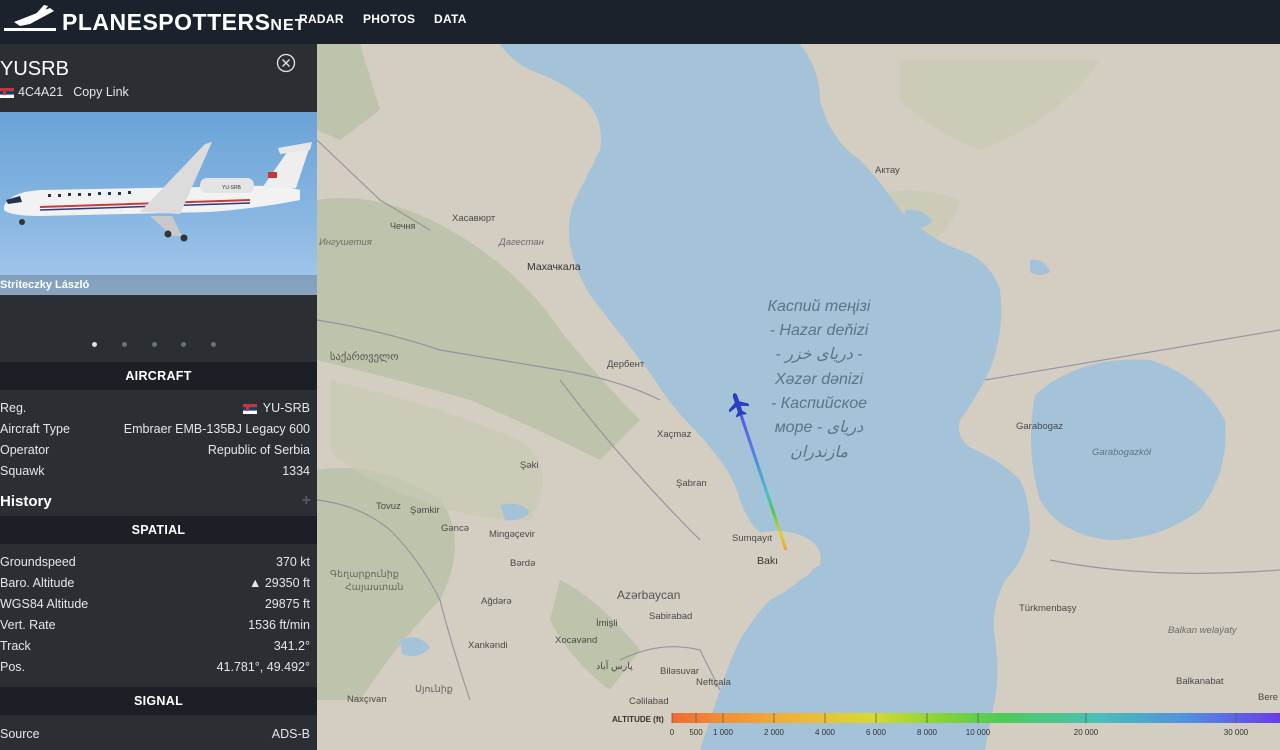 This screenshot has height=750, width=1280. I want to click on spatial-row-position: Pos. 41.781°, 49.492°, so click(155, 670).